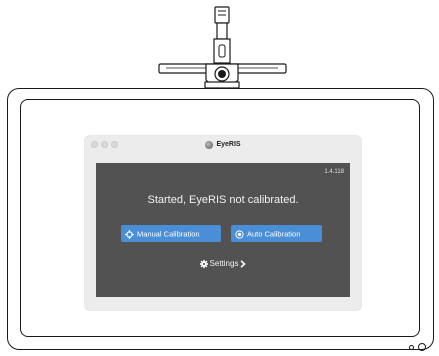  I want to click on chevron-right-icon, so click(243, 264).